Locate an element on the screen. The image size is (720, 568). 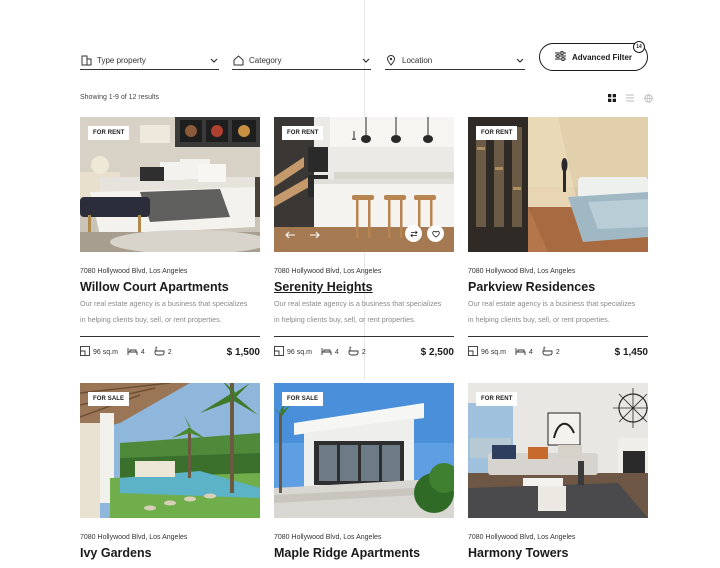
results-count: Showing 1-9 of 12 results is located at coordinates (119, 97).